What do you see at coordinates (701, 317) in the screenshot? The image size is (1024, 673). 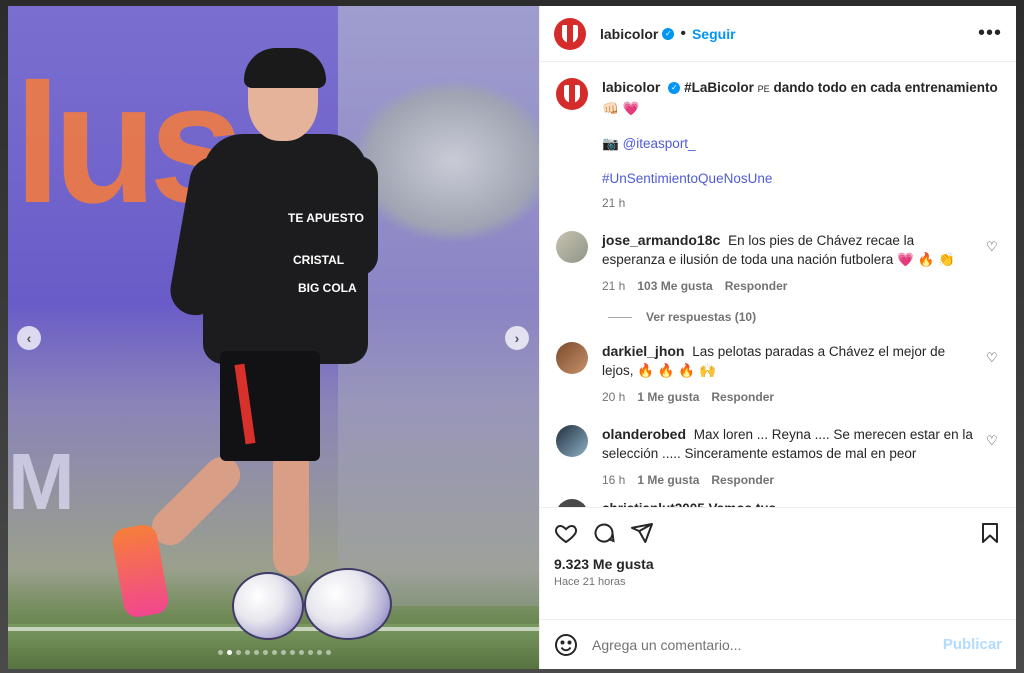 I see `view-replies-label: Ver respuestas (10)` at bounding box center [701, 317].